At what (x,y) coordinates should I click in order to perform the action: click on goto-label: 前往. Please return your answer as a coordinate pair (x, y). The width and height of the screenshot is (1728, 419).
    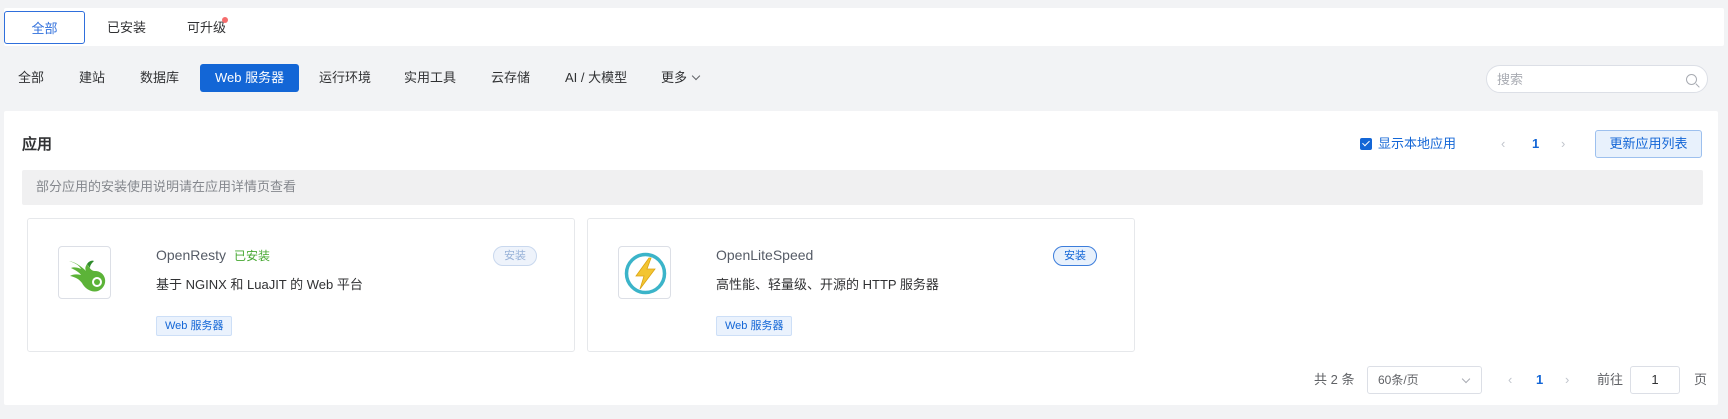
    Looking at the image, I should click on (1610, 379).